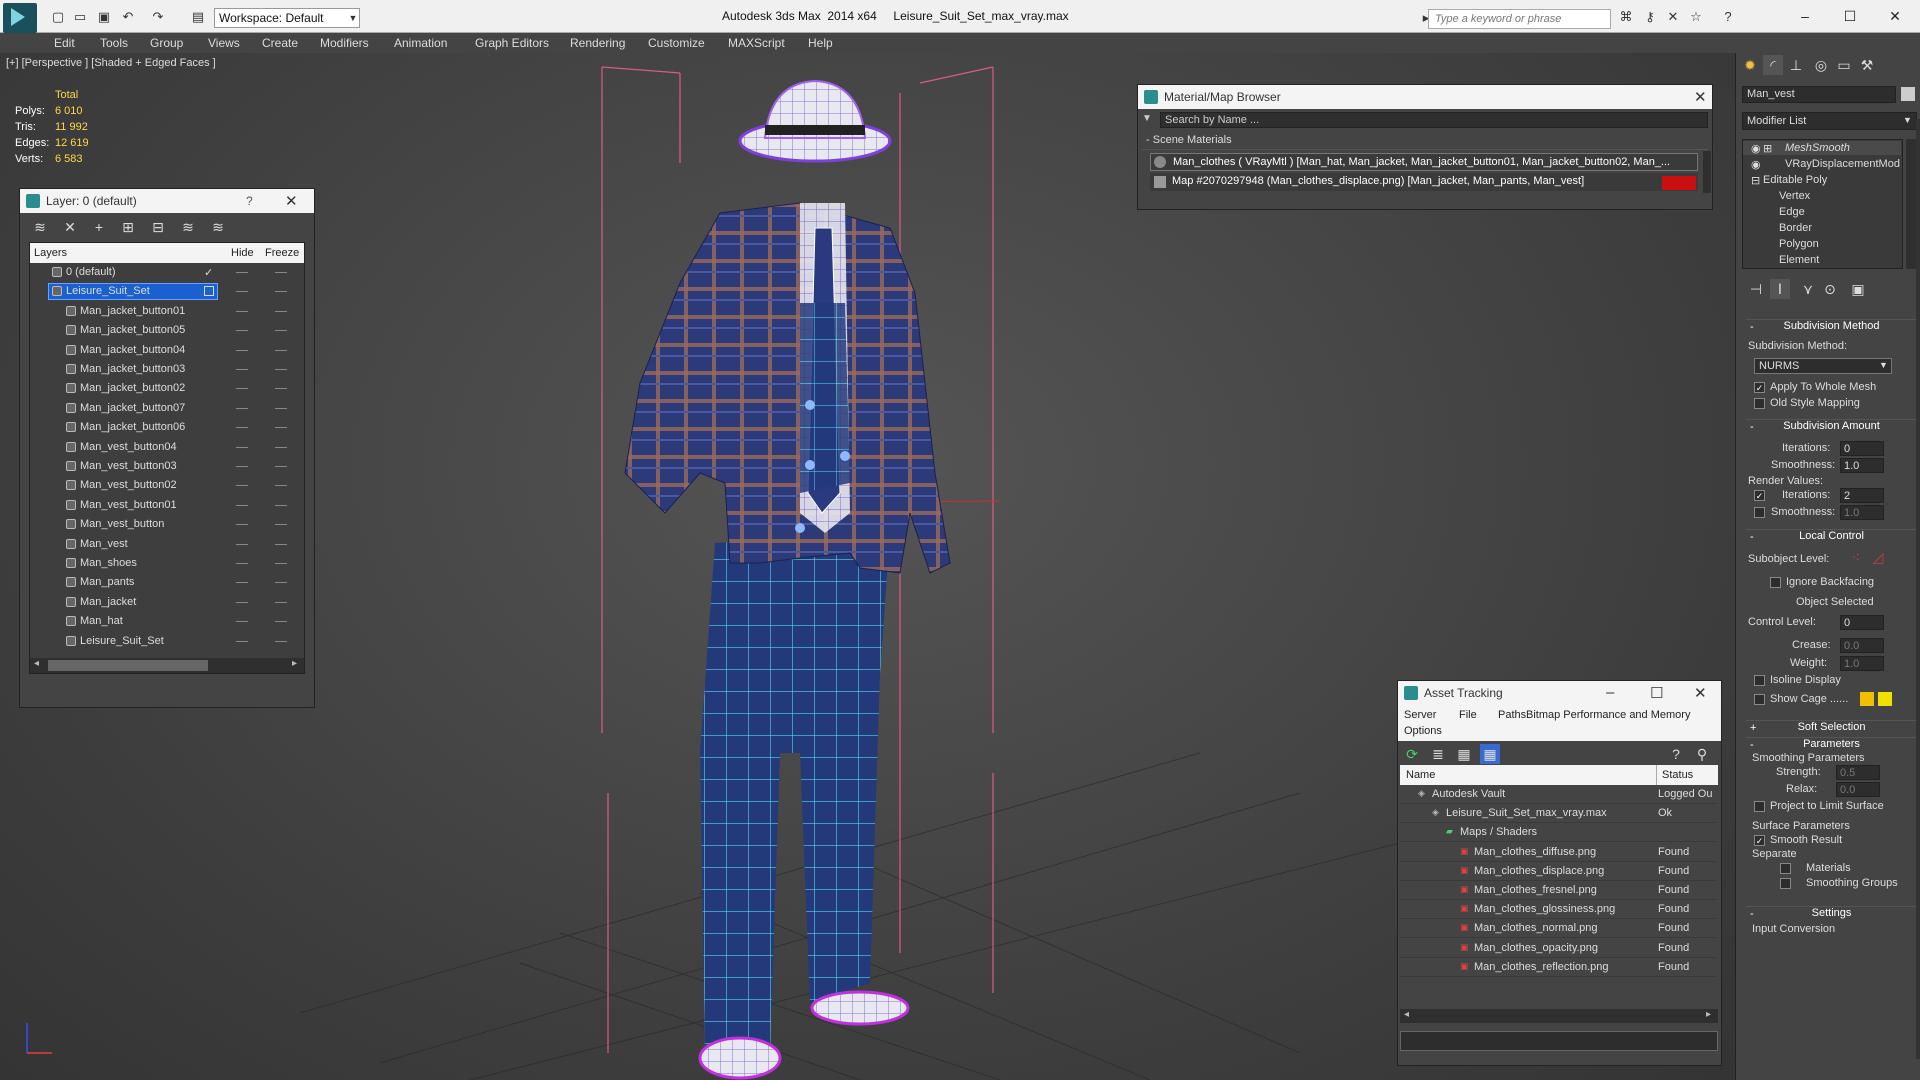  What do you see at coordinates (1785, 883) in the screenshot?
I see `separate-smoothing-groups-checkbox` at bounding box center [1785, 883].